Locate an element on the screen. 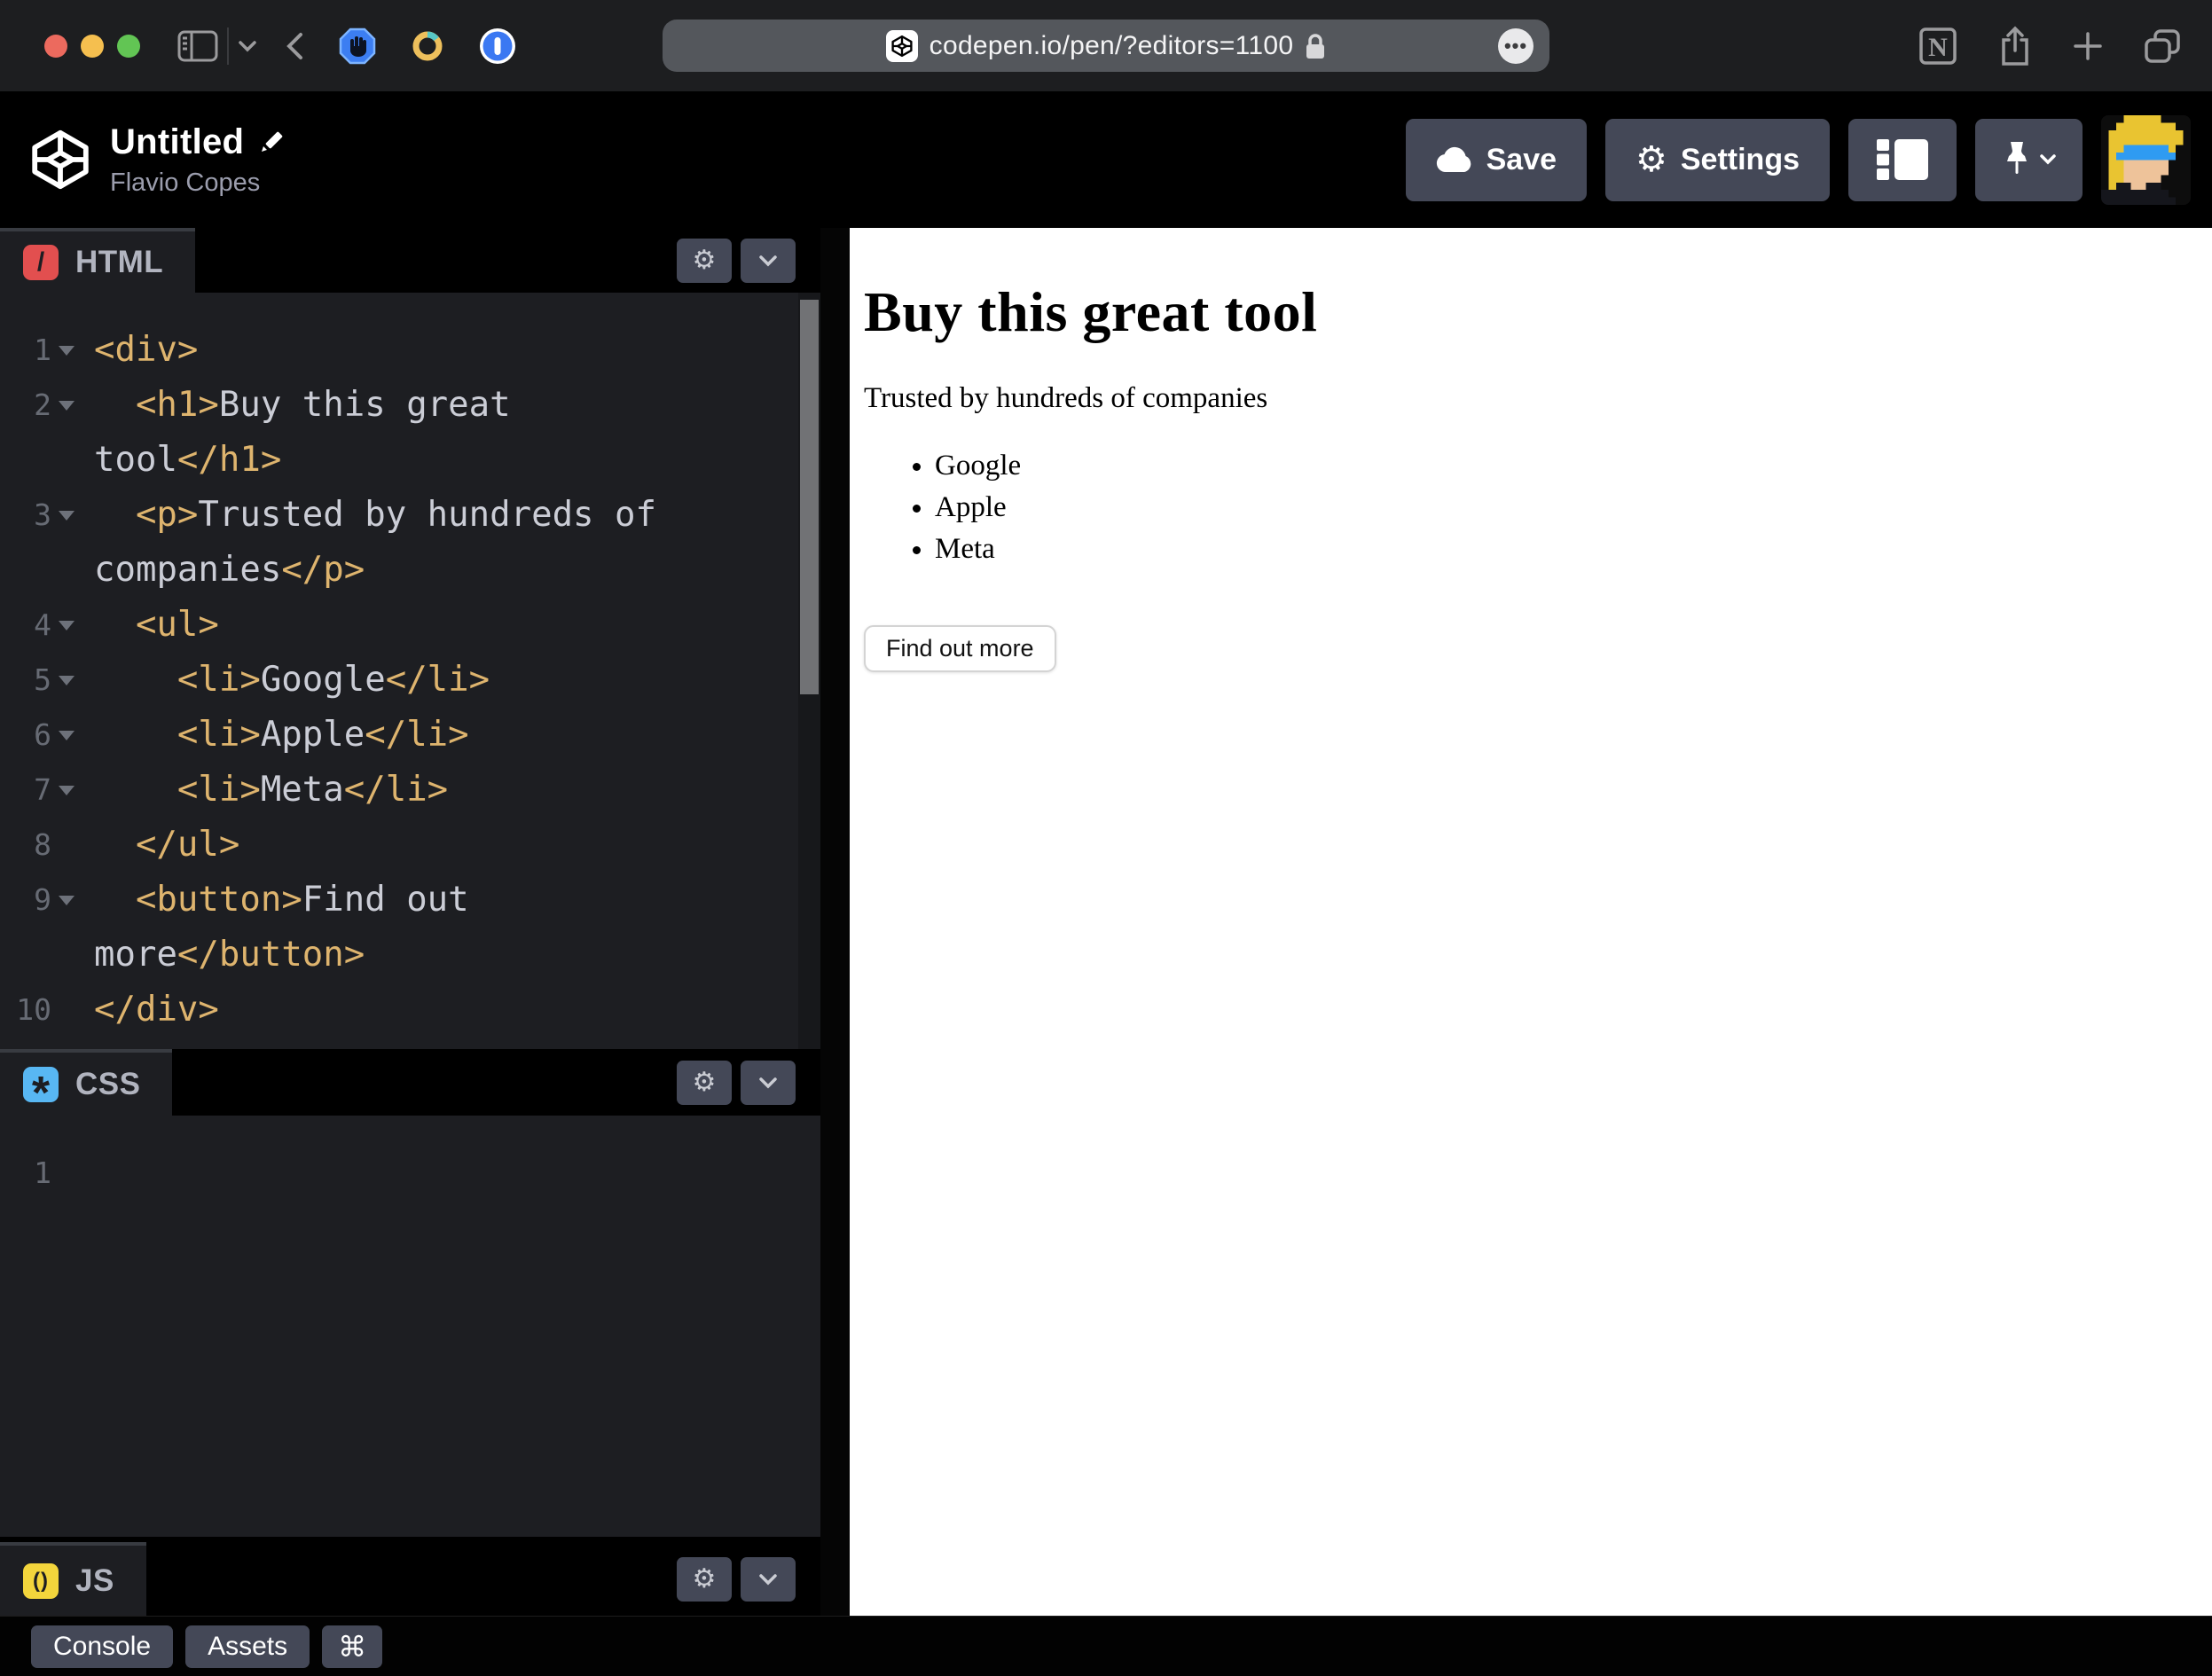  editor-preview-divider is located at coordinates (835, 922).